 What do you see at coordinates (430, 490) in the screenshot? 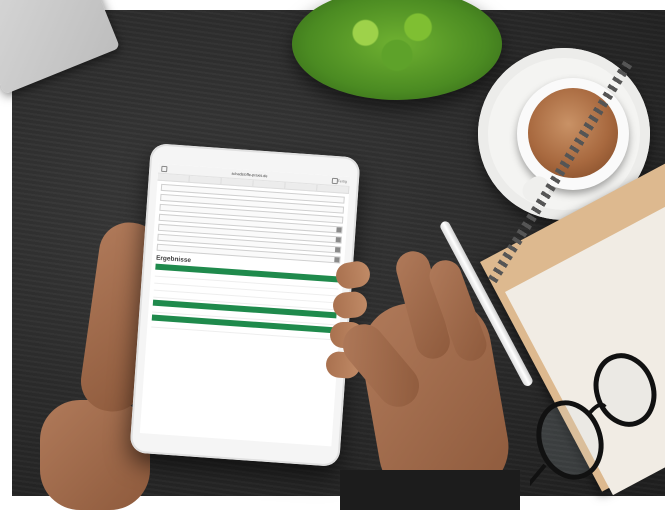
I see `sleeve` at bounding box center [430, 490].